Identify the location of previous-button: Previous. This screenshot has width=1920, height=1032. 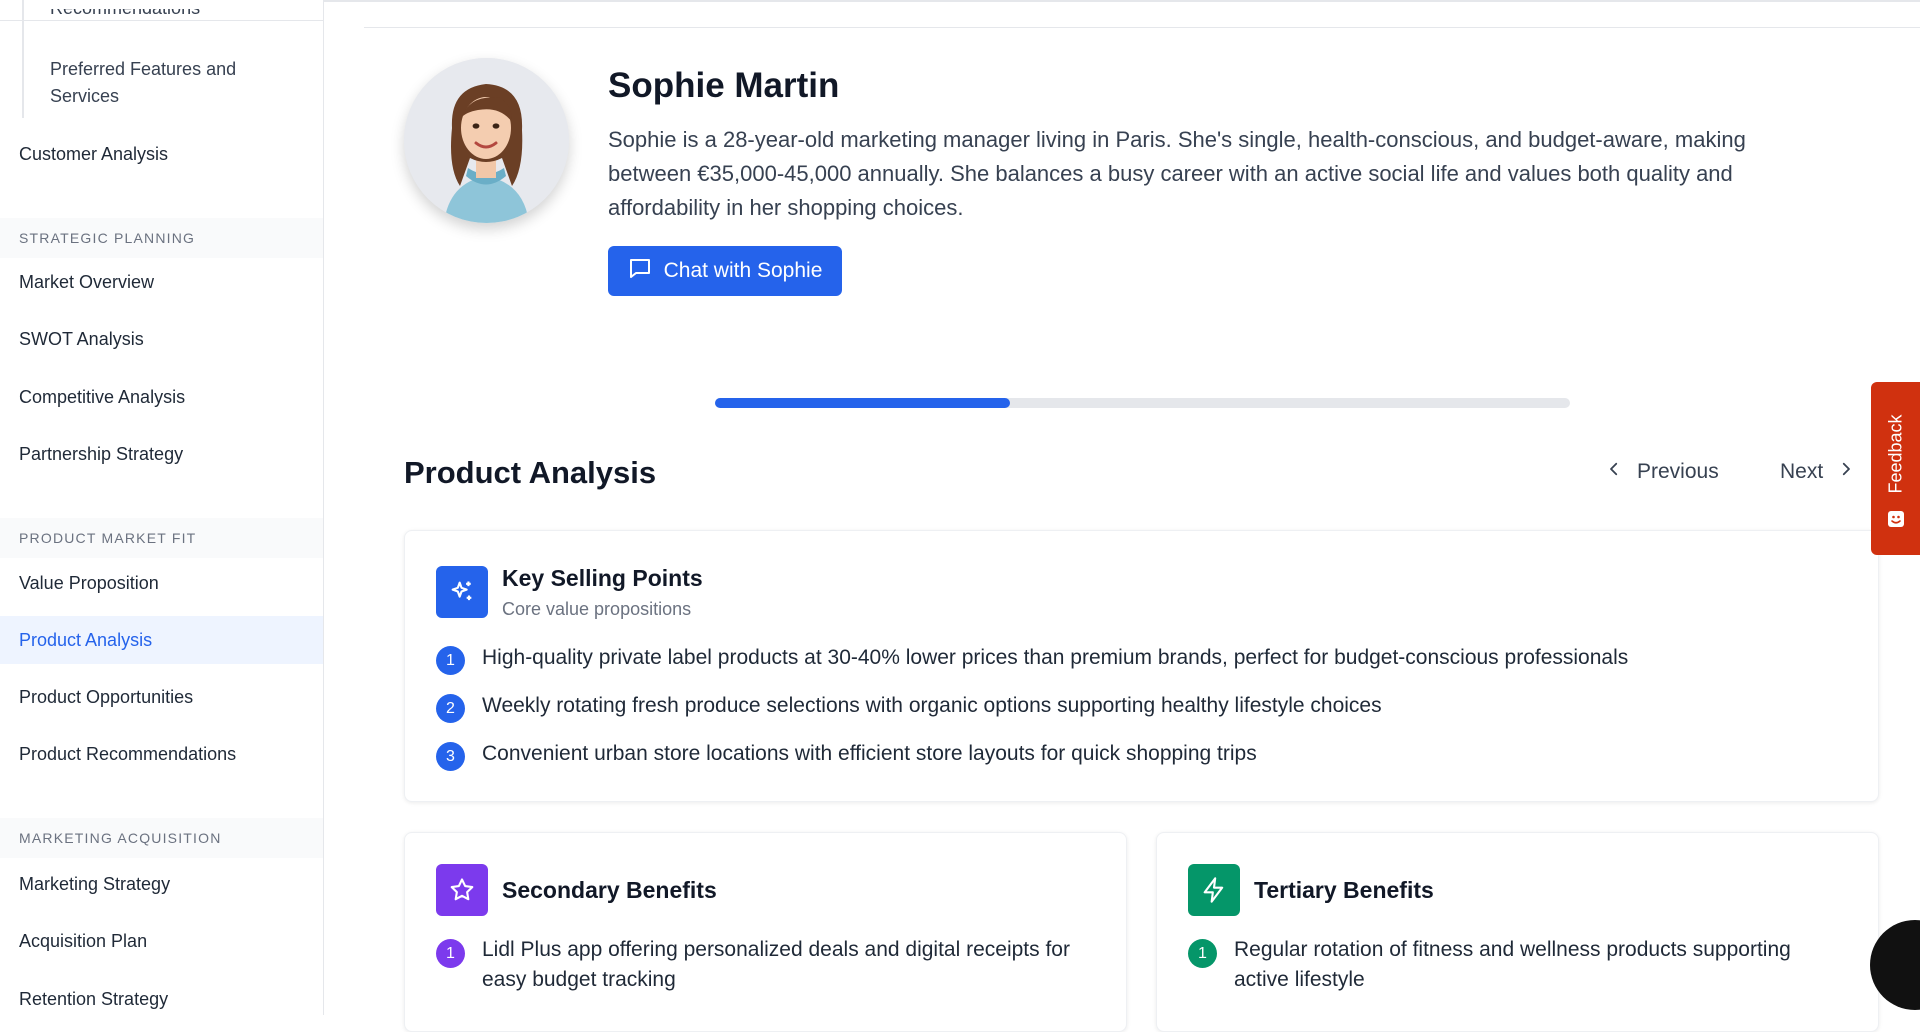
(1662, 472).